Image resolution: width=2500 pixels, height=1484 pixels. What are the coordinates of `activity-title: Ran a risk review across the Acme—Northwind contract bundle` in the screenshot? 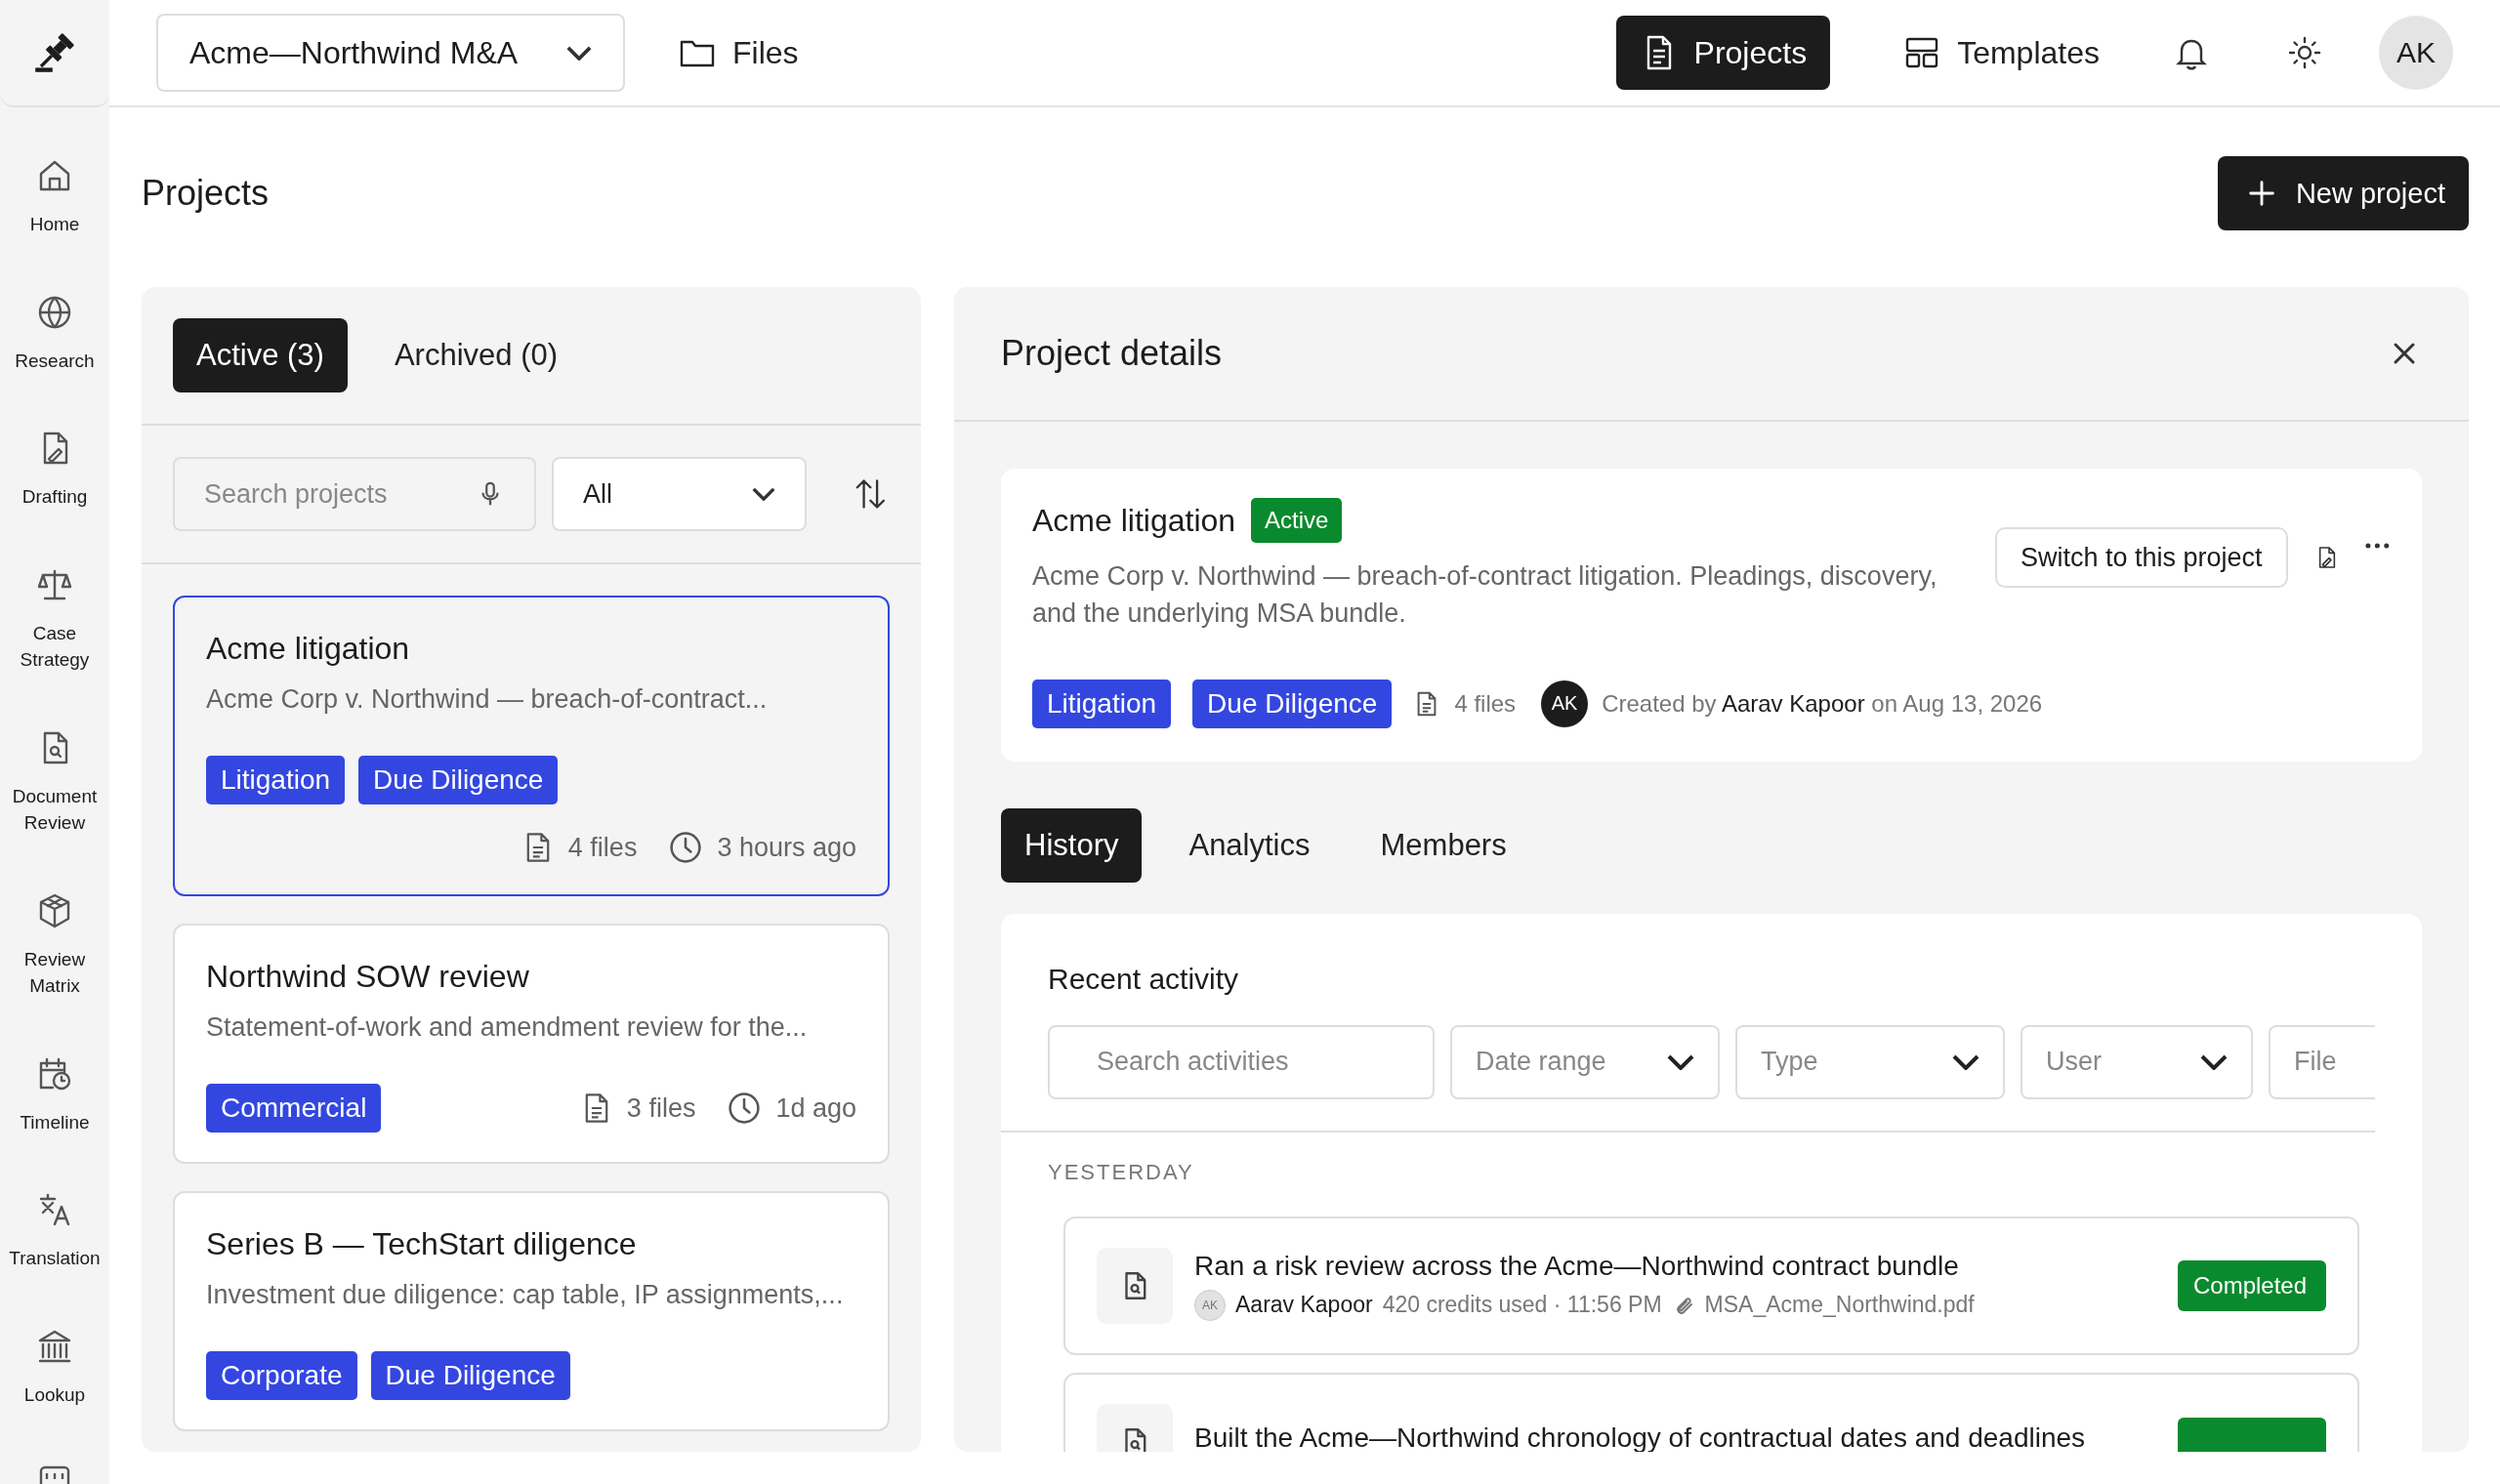 It's located at (1577, 1266).